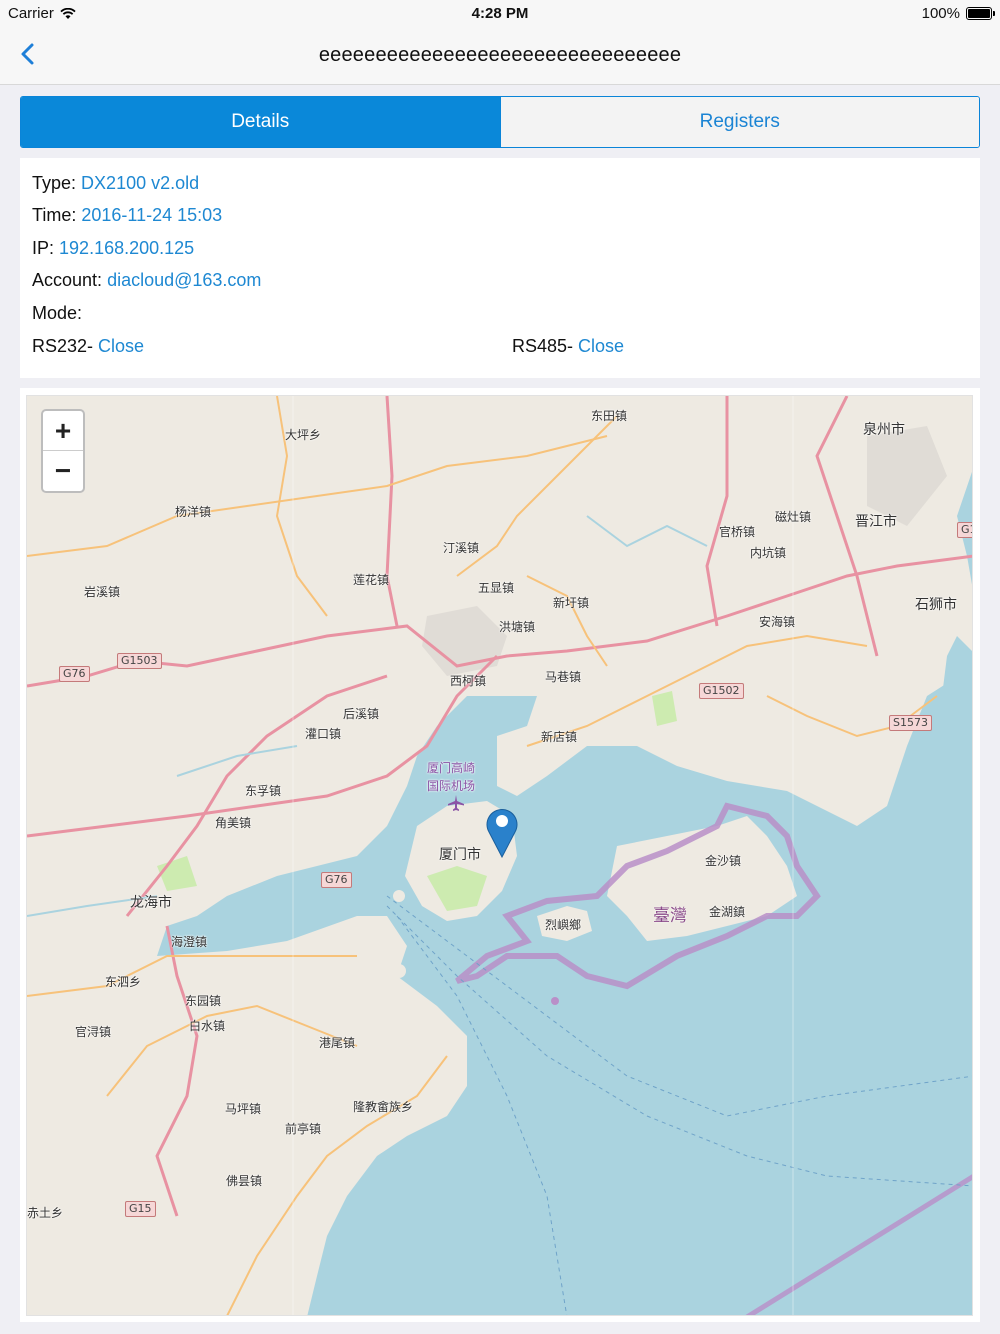 This screenshot has width=1000, height=1334. I want to click on battery-info: 100%, so click(958, 13).